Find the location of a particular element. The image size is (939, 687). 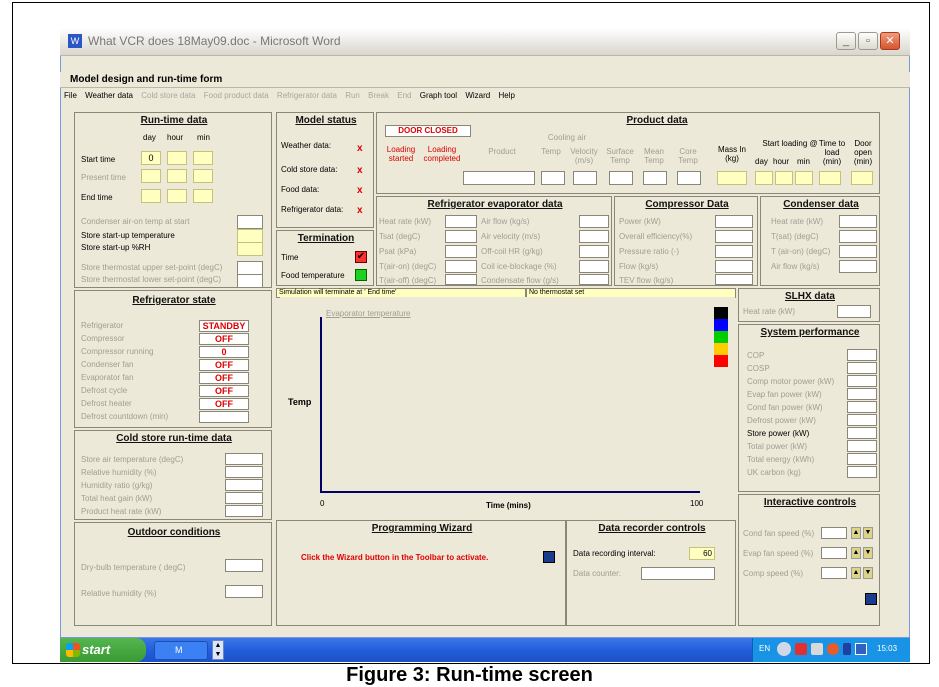

restore-button: ▫ is located at coordinates (868, 41).